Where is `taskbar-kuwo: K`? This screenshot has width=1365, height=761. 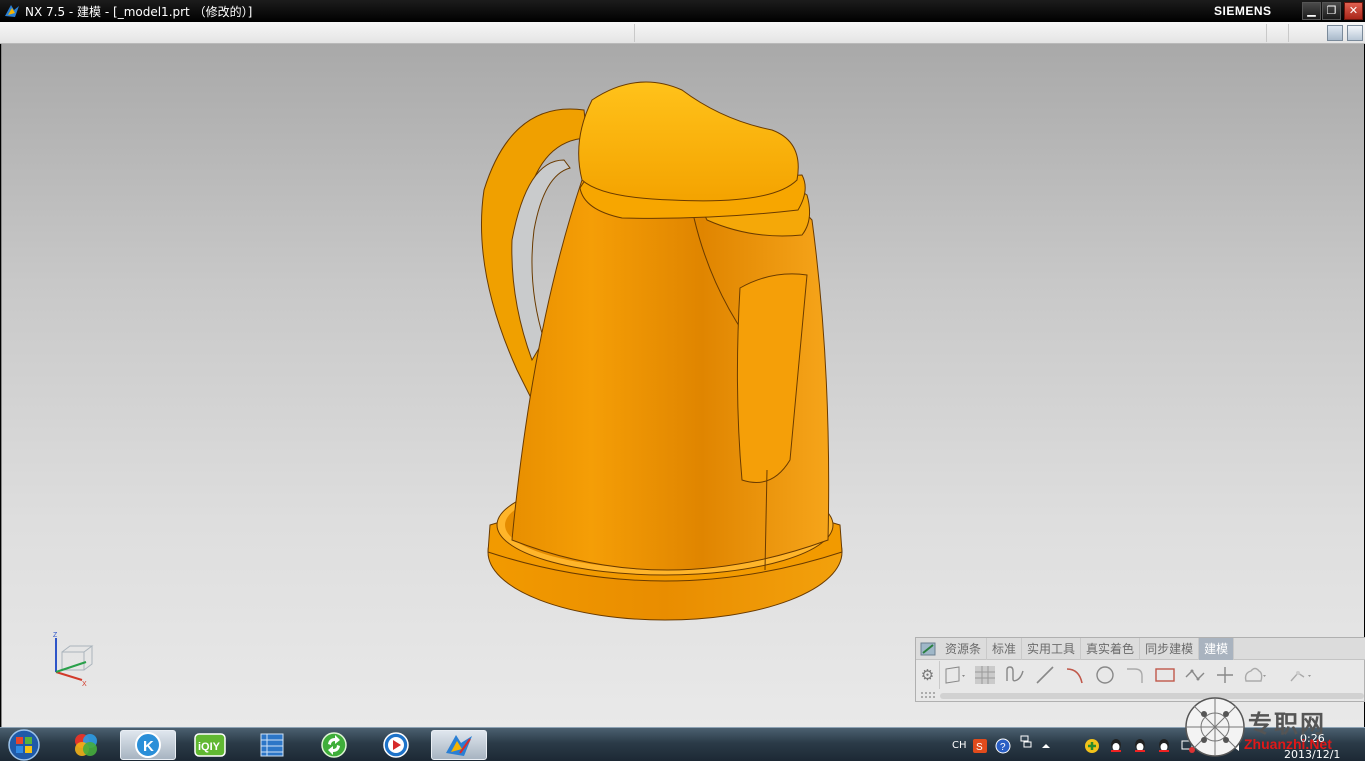
taskbar-kuwo: K is located at coordinates (148, 745).